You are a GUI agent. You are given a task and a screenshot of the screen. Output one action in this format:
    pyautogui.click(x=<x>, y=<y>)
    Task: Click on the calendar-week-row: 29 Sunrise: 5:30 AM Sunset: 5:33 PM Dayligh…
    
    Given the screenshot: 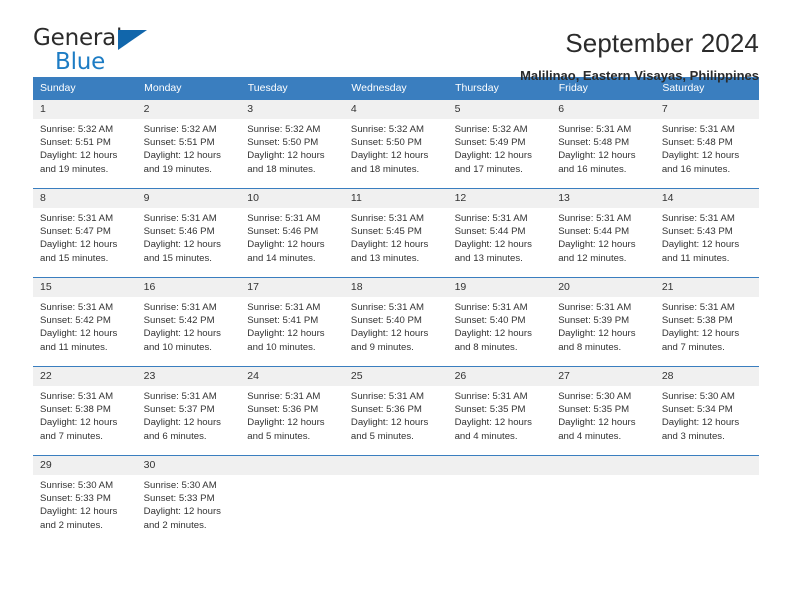 What is the action you would take?
    pyautogui.click(x=396, y=495)
    